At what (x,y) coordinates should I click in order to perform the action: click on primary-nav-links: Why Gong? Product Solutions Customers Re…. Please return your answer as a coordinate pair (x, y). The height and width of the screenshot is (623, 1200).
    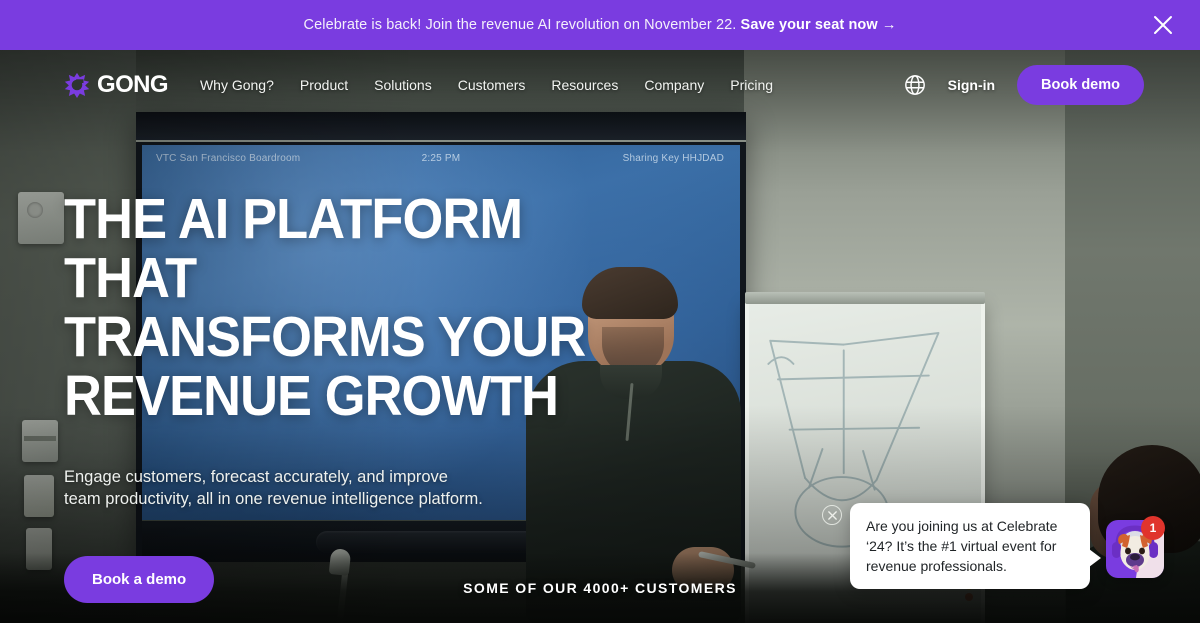
    Looking at the image, I should click on (486, 85).